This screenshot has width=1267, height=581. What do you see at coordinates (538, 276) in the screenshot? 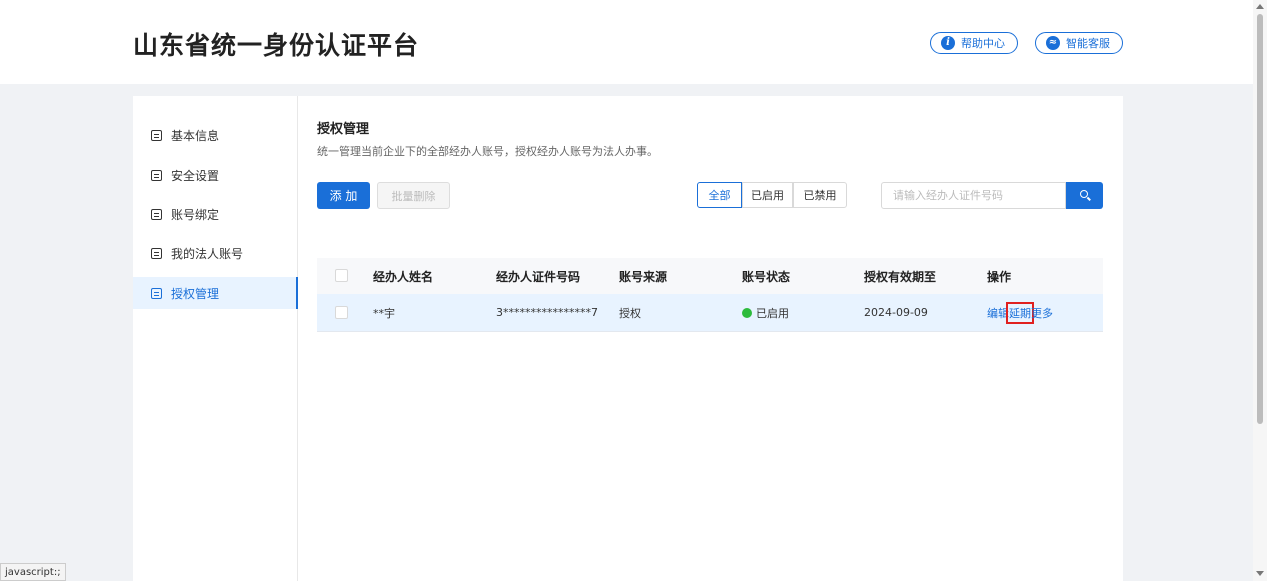
I see `column-header: 经办人证件号码` at bounding box center [538, 276].